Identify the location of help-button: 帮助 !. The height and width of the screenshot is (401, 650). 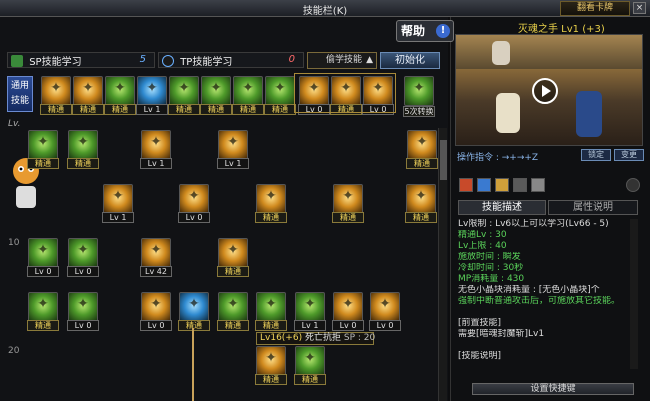
(425, 31).